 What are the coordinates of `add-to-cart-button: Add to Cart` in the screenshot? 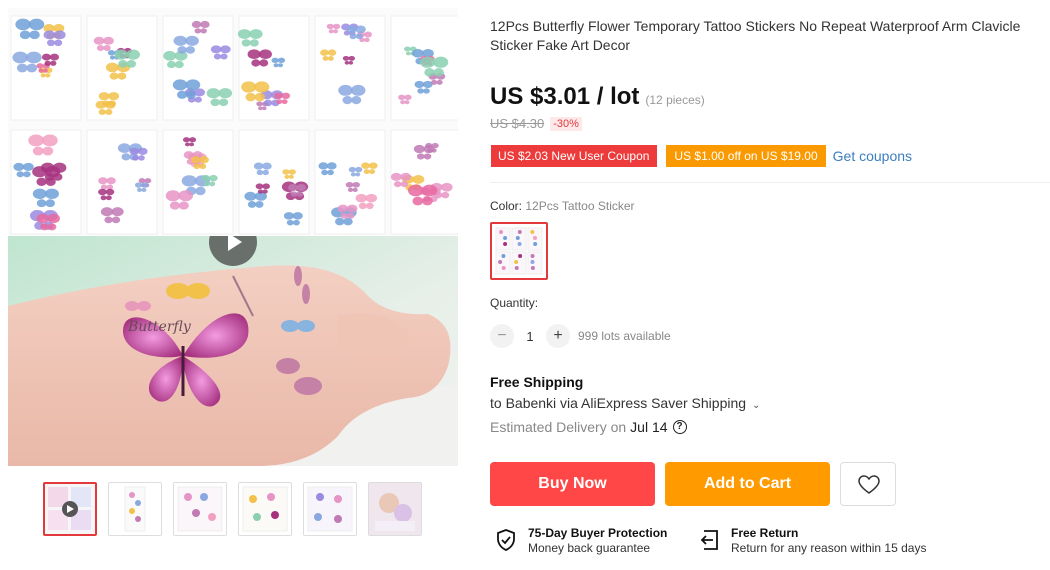 It's located at (747, 484).